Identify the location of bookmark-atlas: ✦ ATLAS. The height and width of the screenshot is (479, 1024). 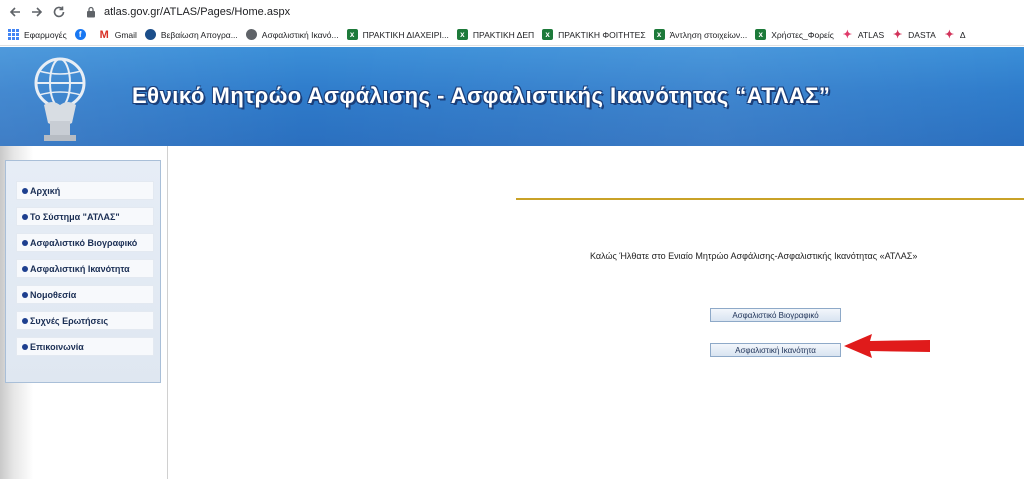
(863, 35).